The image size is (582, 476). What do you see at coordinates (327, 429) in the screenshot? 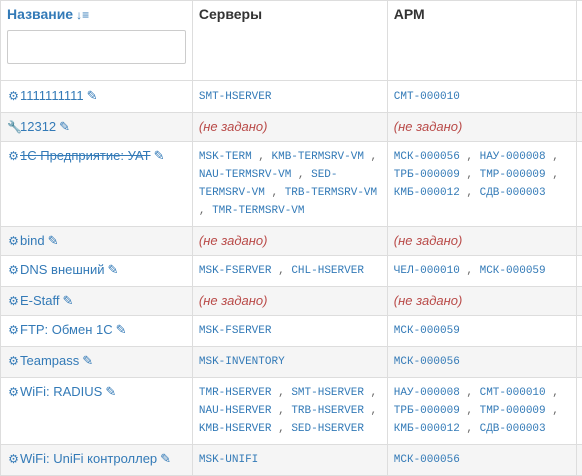
I see `server-link: SED-HSERVER` at bounding box center [327, 429].